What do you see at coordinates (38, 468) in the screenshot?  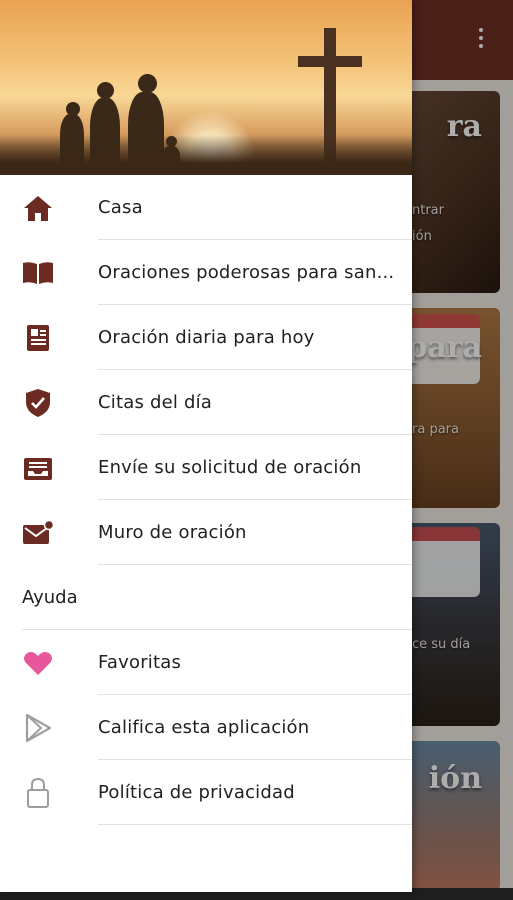 I see `inbox-tray-icon` at bounding box center [38, 468].